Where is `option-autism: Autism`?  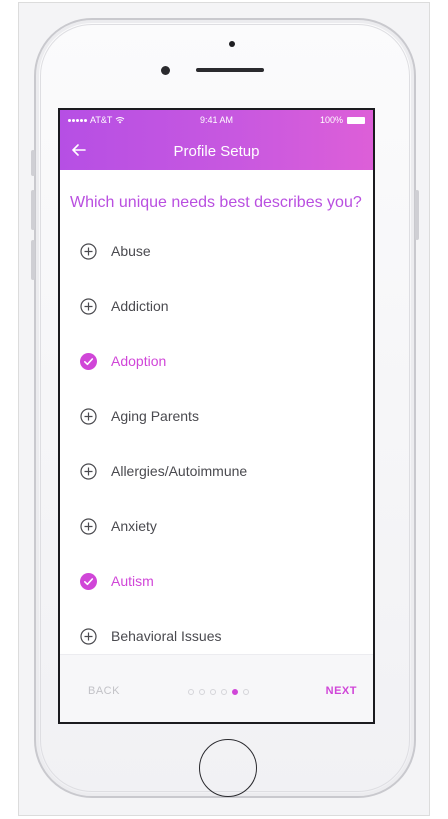
option-autism: Autism is located at coordinates (117, 581).